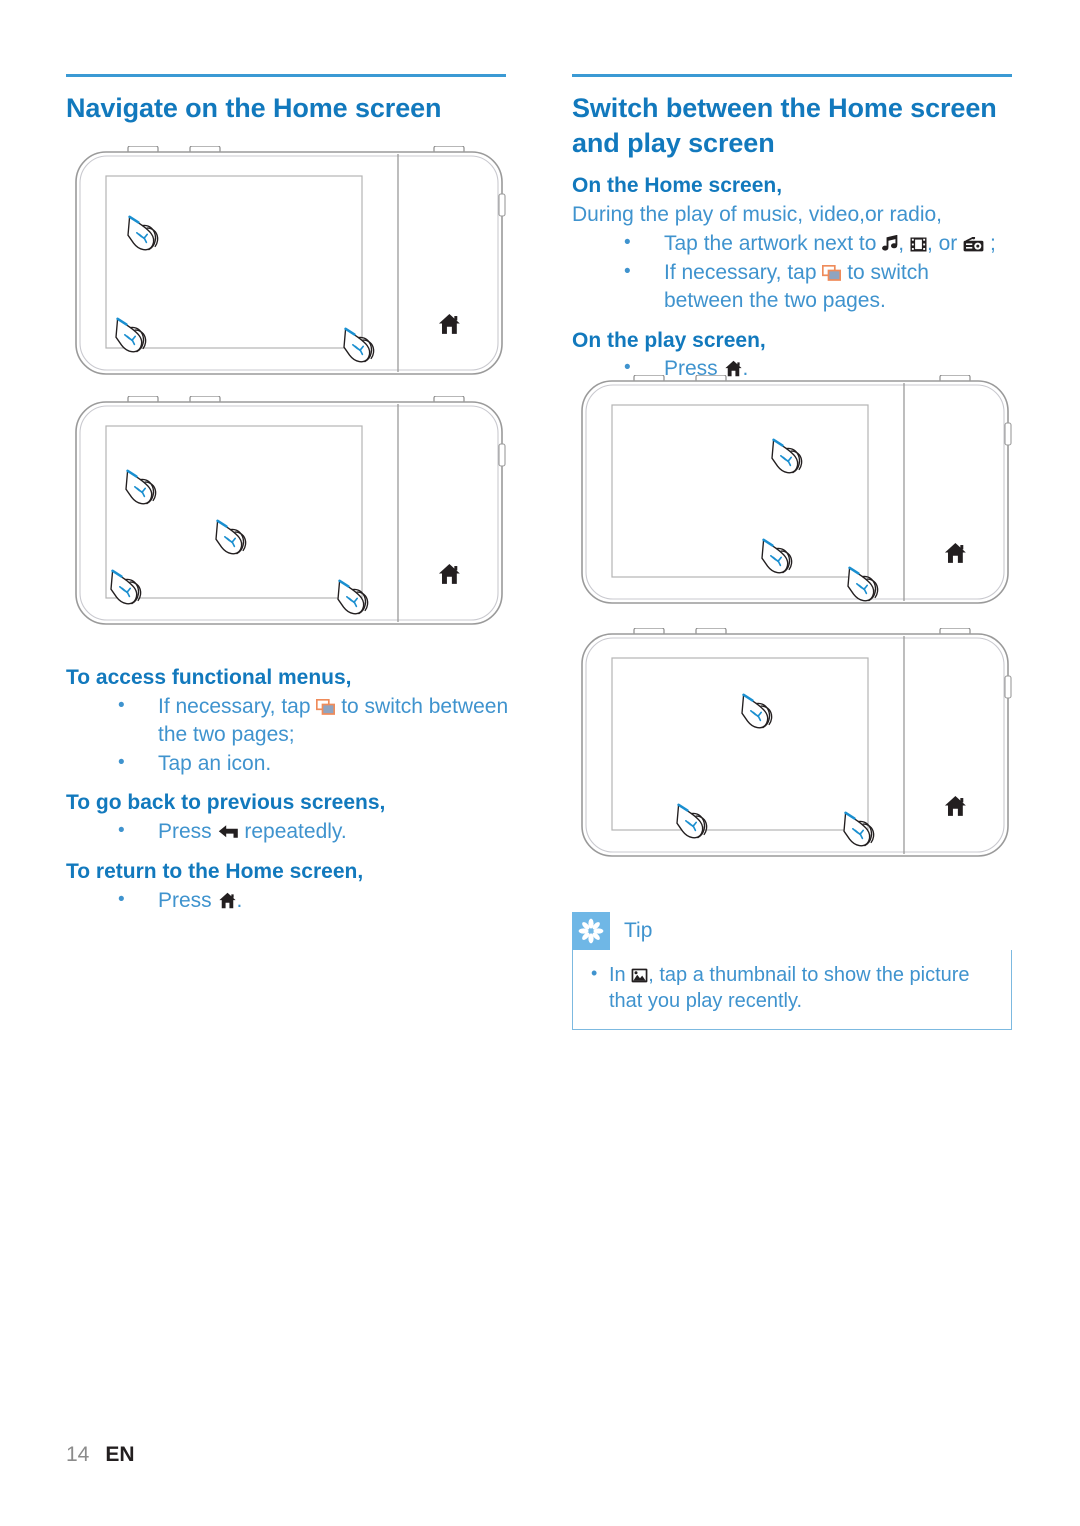  I want to click on section-rule-right, so click(792, 75).